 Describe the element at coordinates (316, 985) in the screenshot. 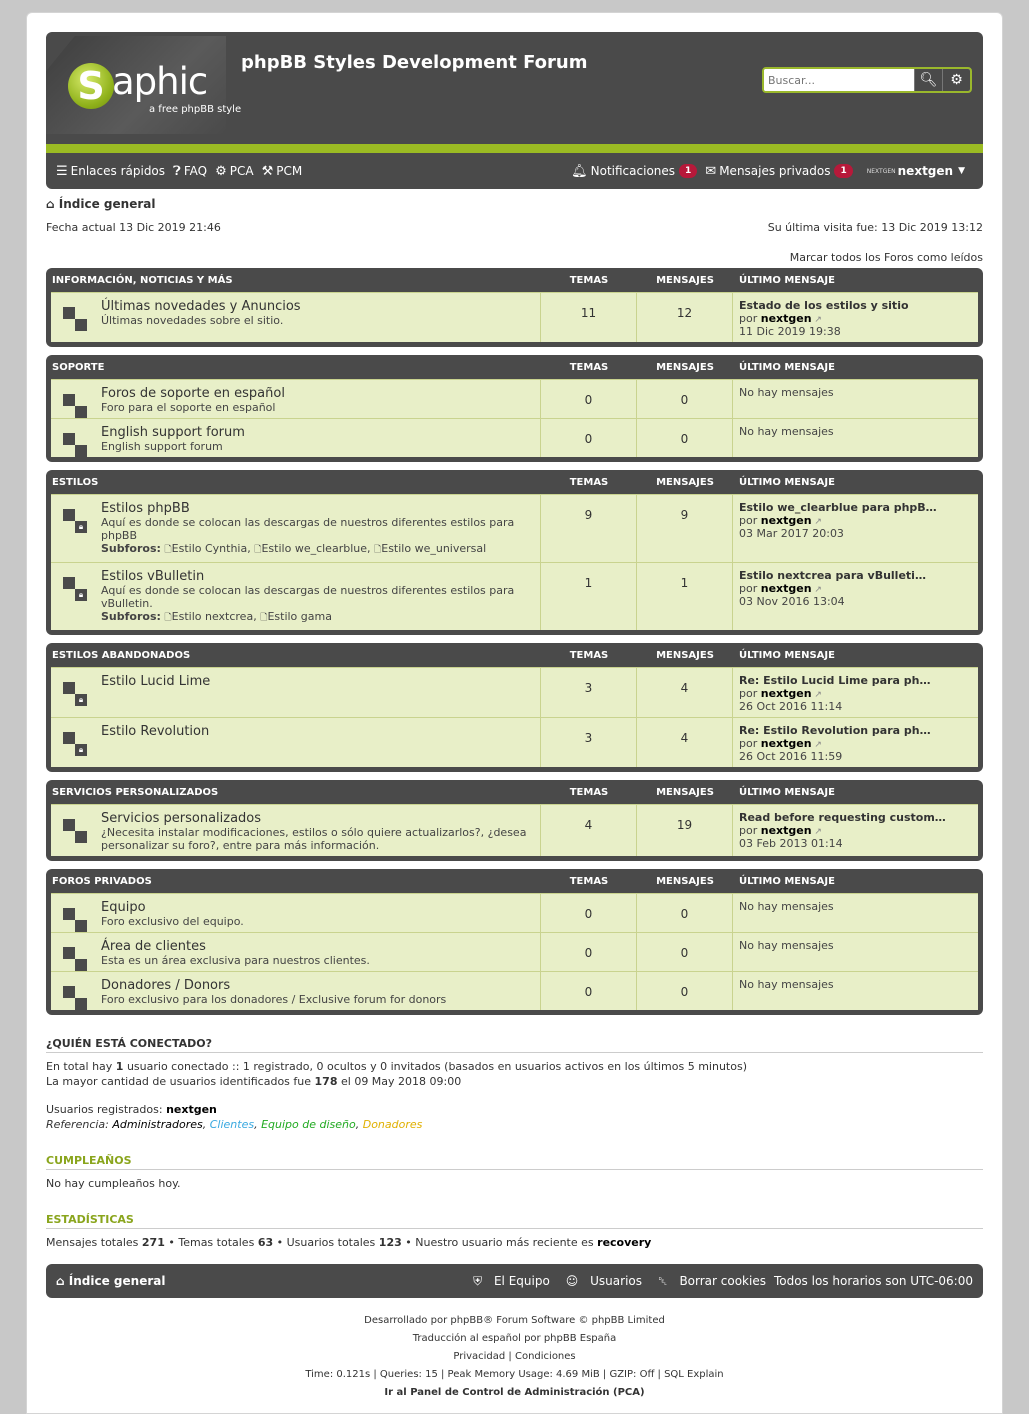

I see `forum-title-link: Donadores / Donors` at that location.